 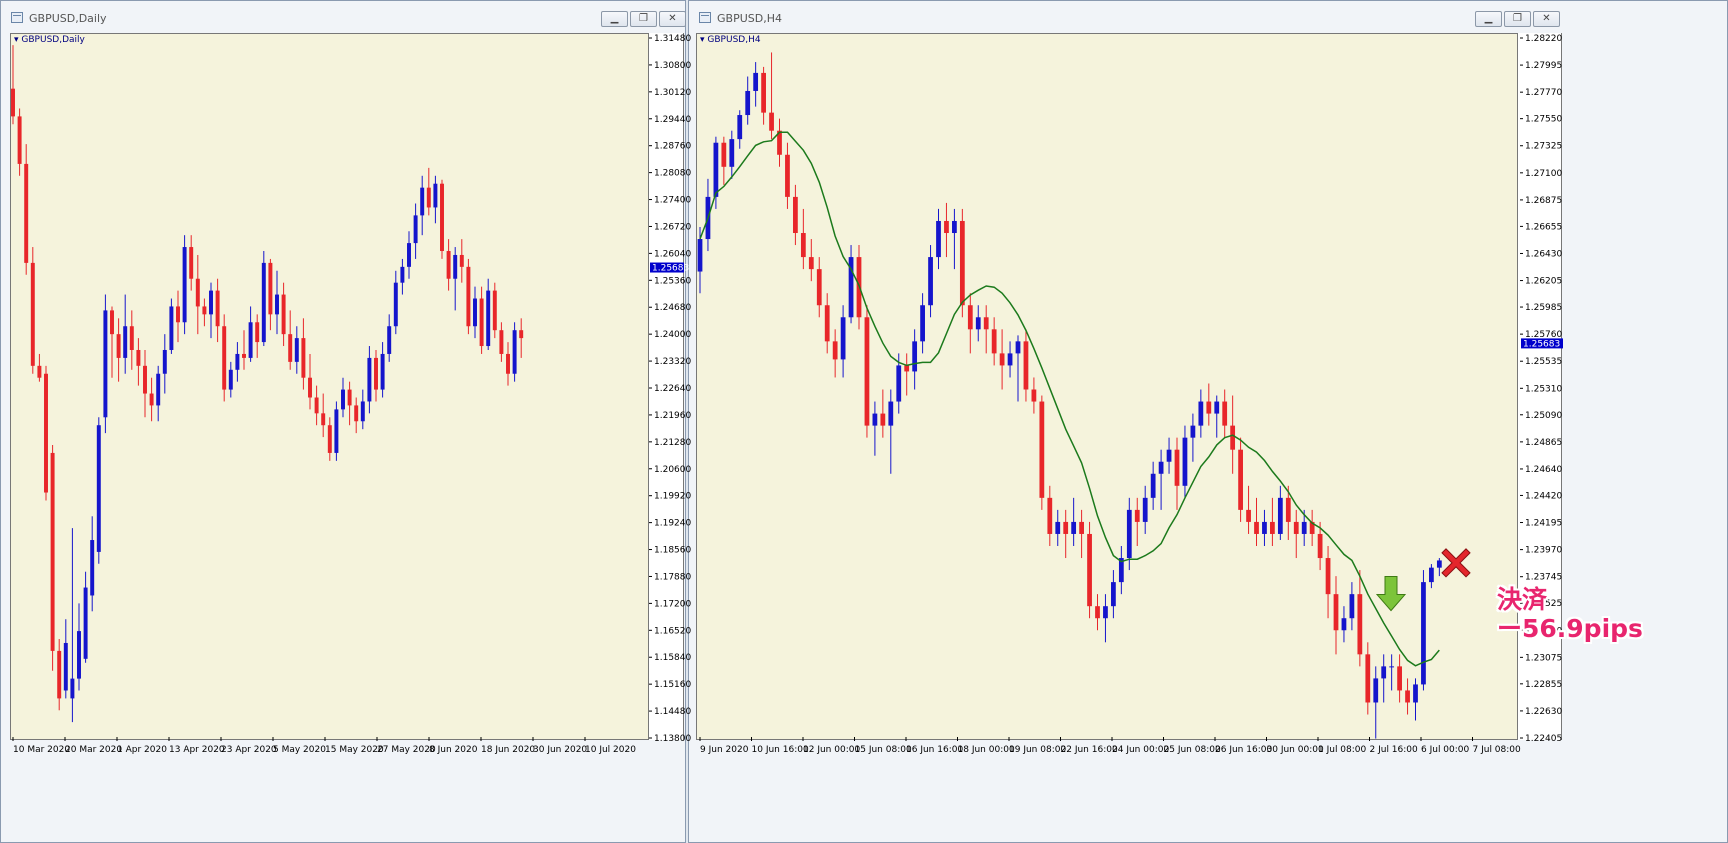 What do you see at coordinates (610, 750) in the screenshot?
I see `x-tick-label: 10 Jul 2020` at bounding box center [610, 750].